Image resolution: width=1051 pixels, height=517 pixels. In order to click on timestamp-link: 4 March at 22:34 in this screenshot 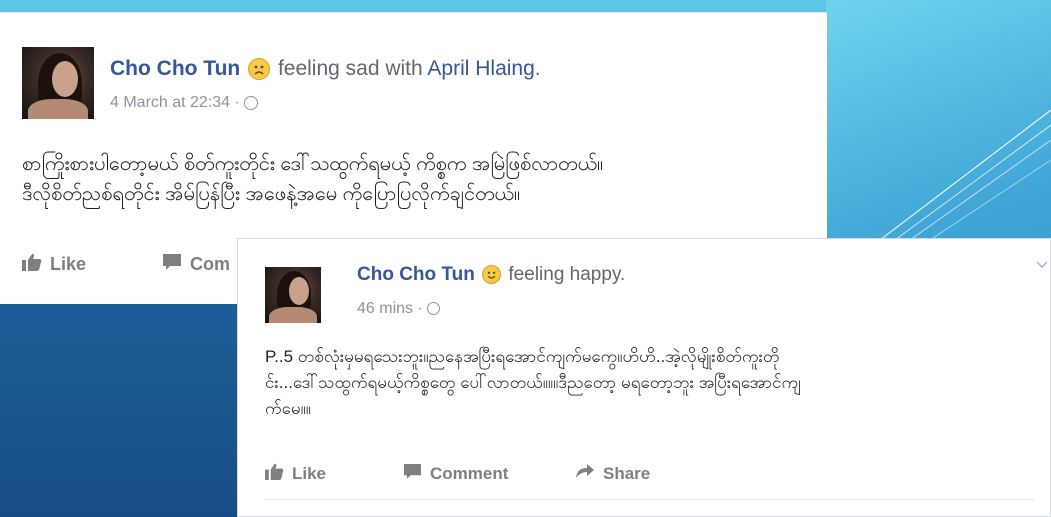, I will do `click(170, 102)`.